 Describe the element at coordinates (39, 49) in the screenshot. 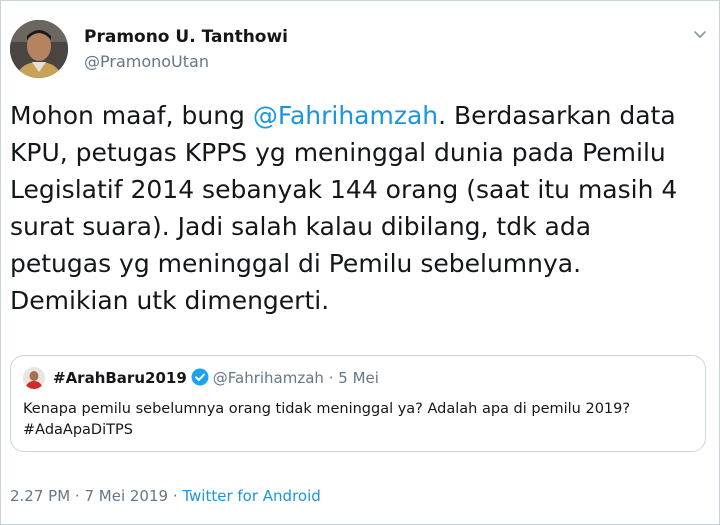

I see `author-avatar` at that location.